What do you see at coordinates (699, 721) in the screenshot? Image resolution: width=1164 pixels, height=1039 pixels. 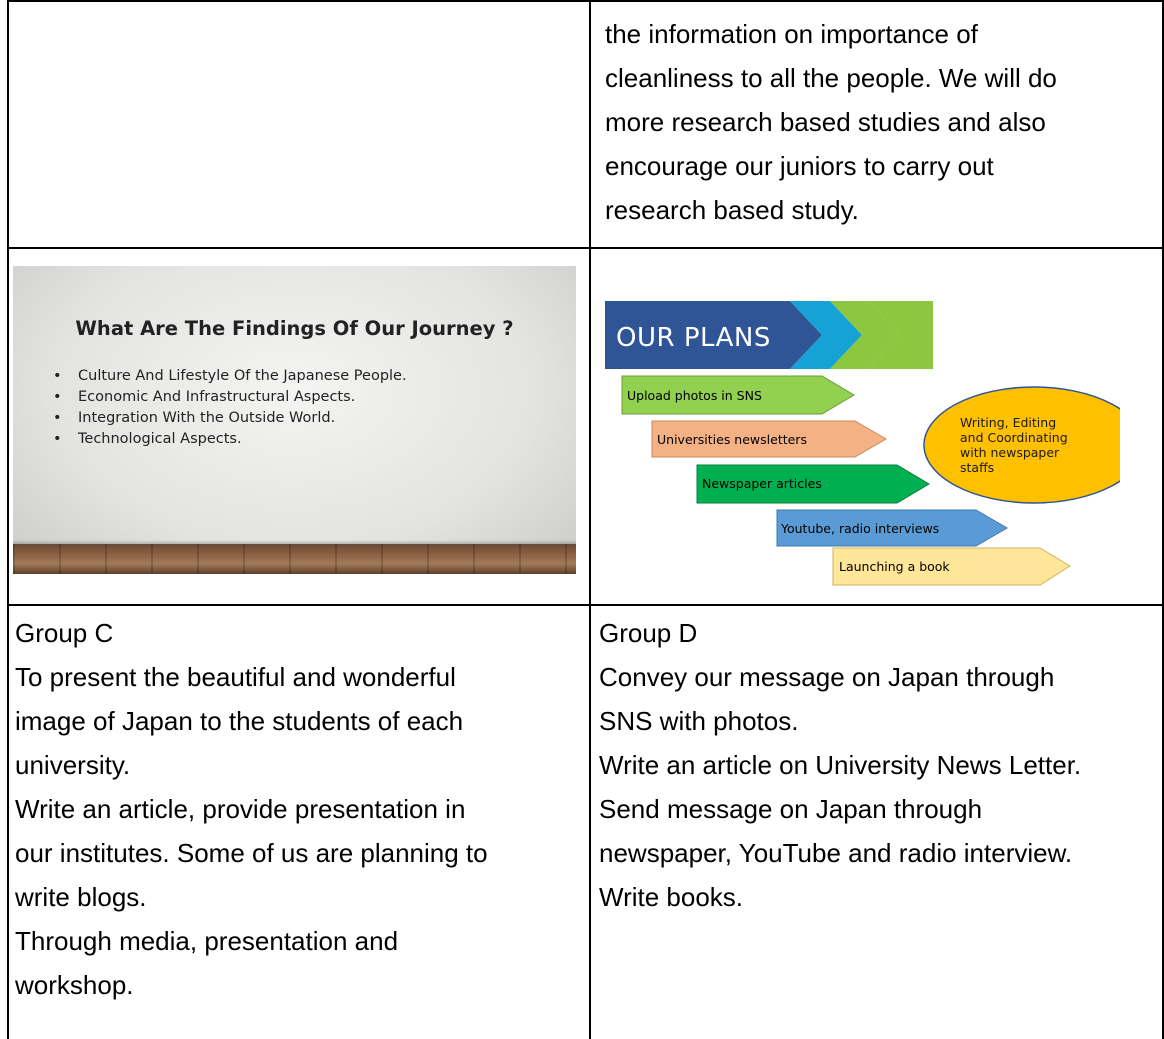 I see `text-line: SNS with photos.` at bounding box center [699, 721].